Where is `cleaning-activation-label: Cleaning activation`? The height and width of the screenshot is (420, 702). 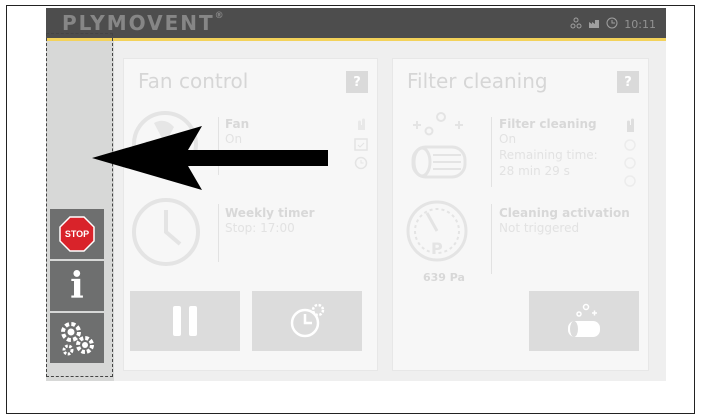 cleaning-activation-label: Cleaning activation is located at coordinates (564, 213).